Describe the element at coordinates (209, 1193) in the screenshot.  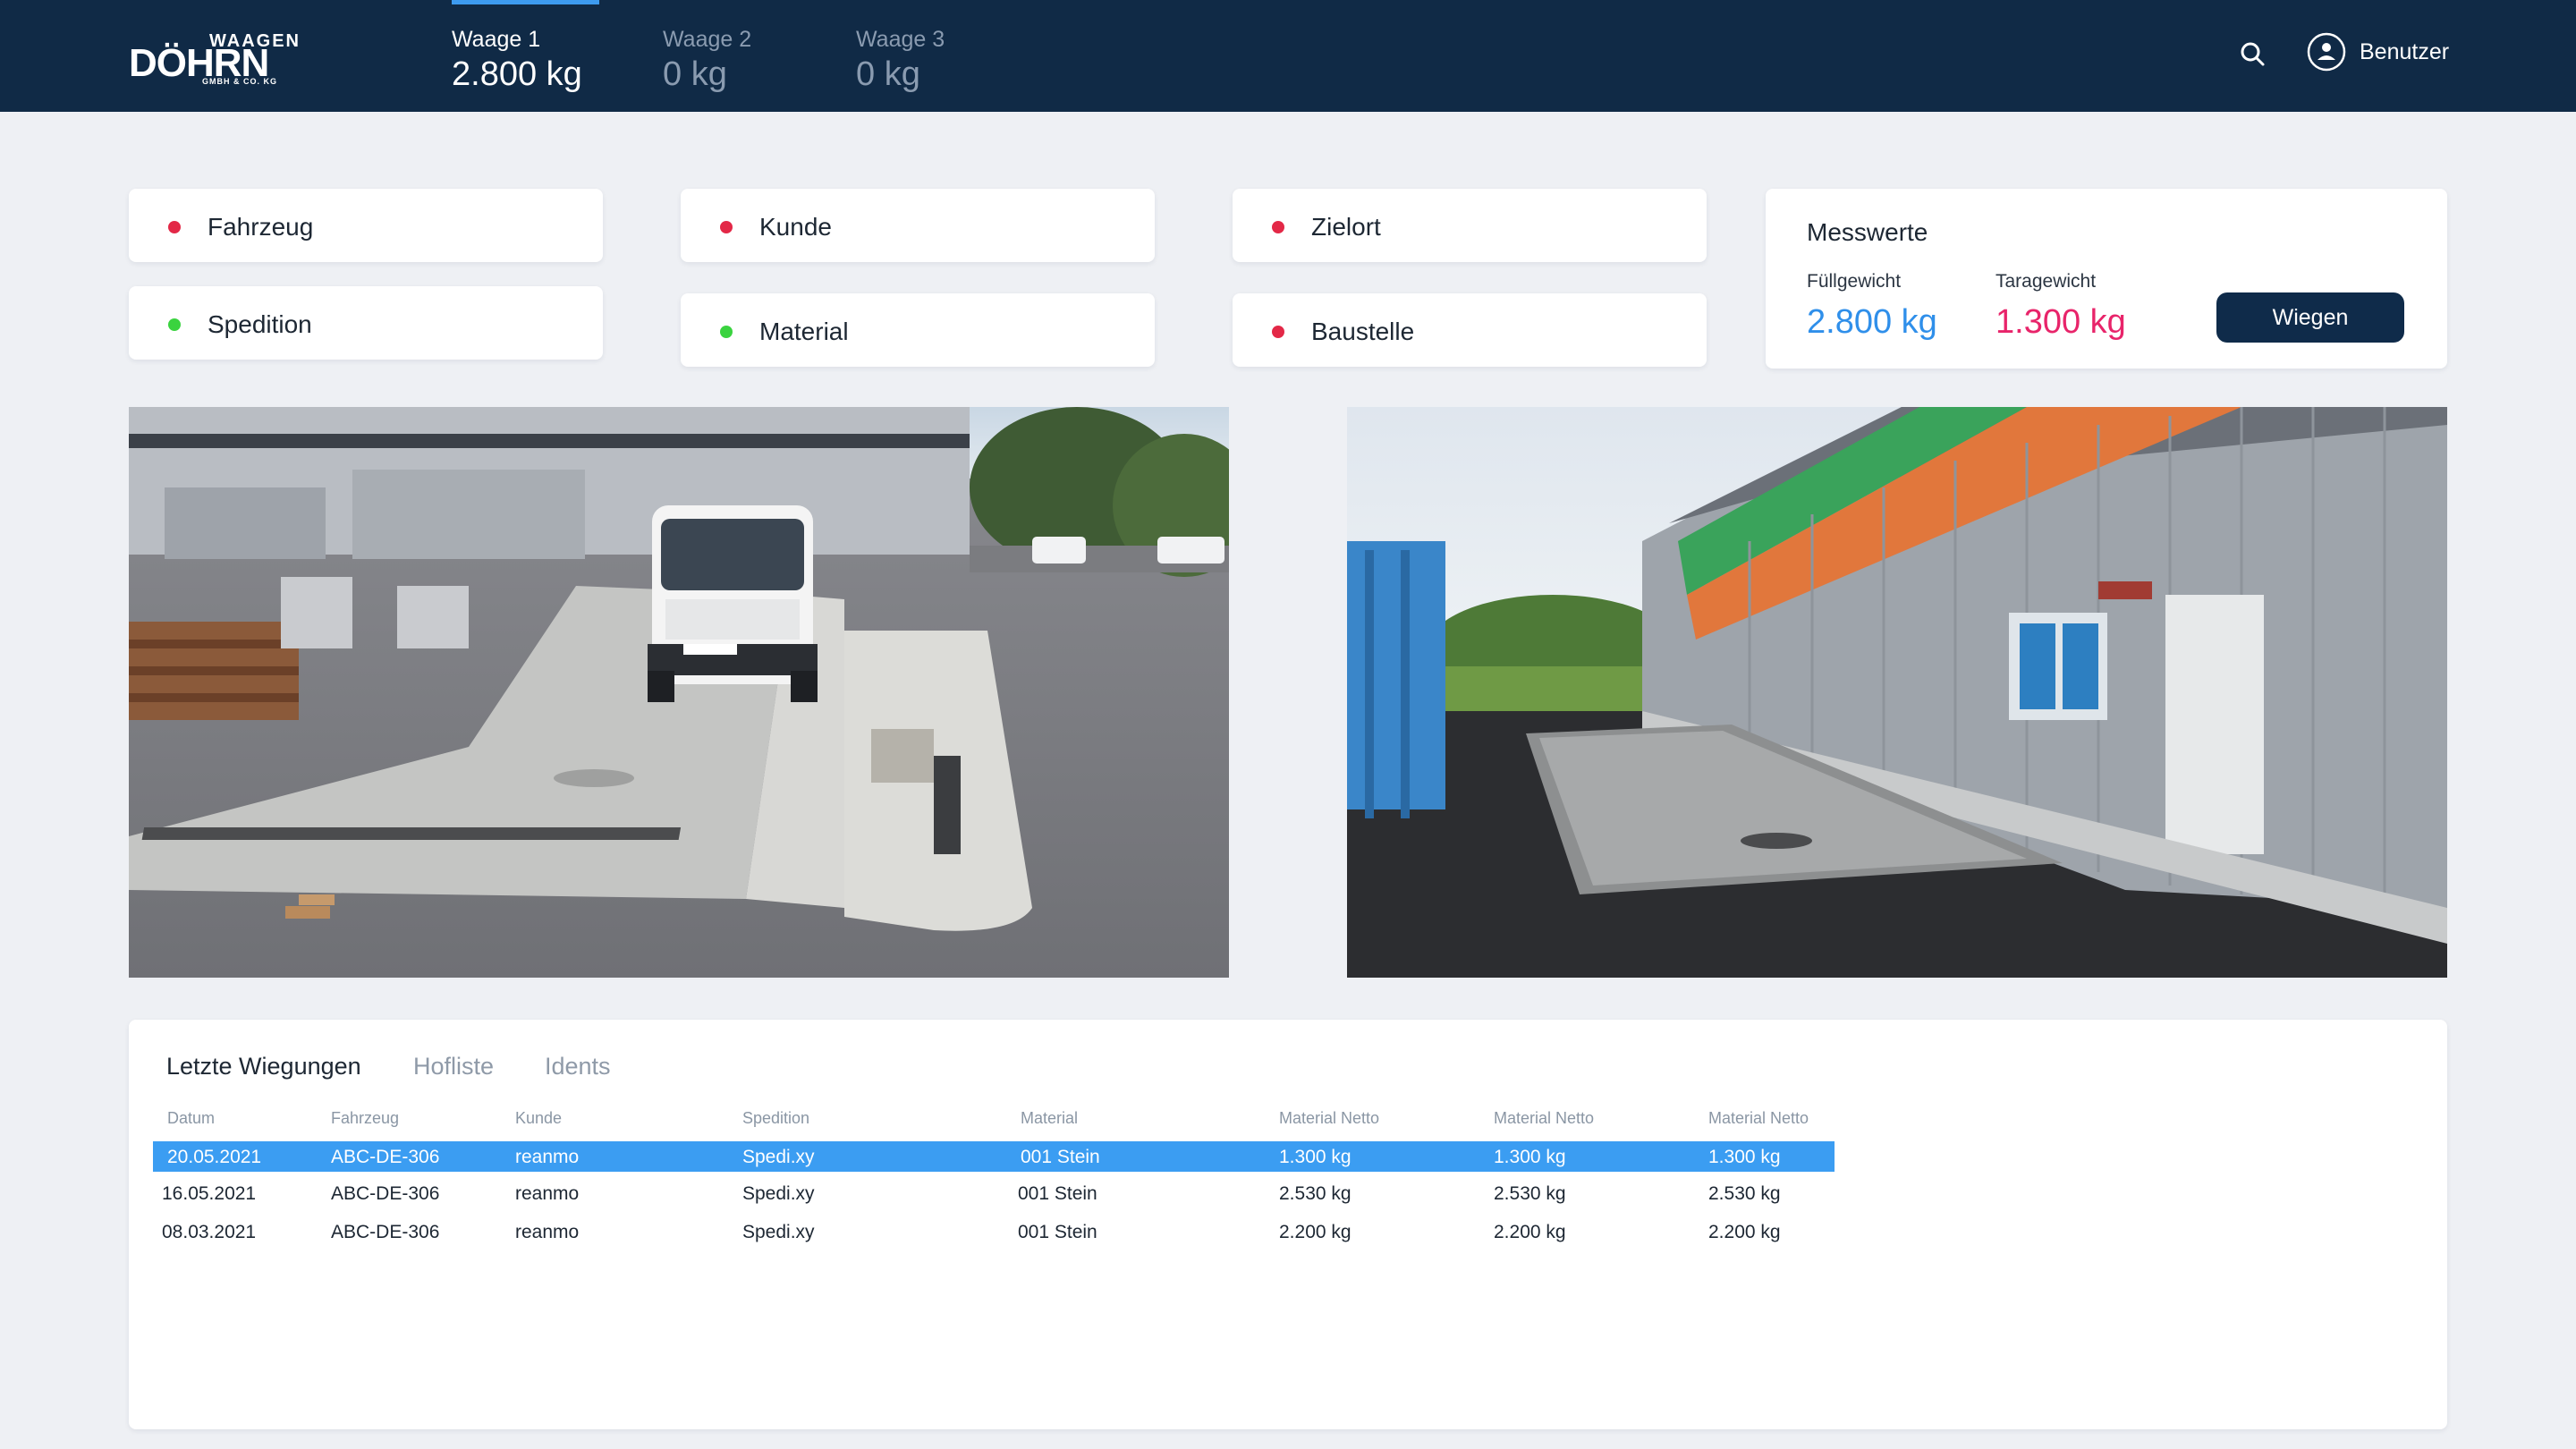
I see `cell-datum: 16.05.2021` at that location.